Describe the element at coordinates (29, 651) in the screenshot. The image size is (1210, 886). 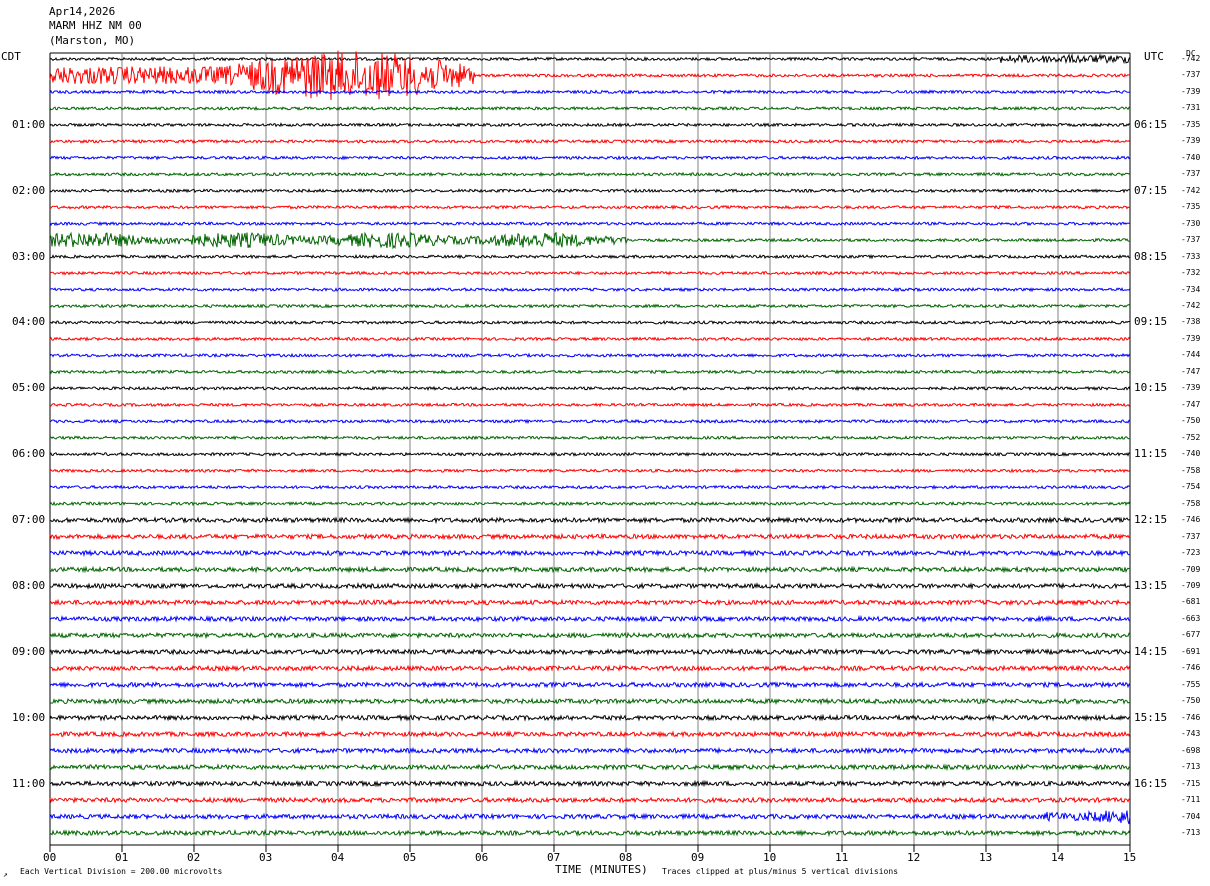
I see `left-hour-label: 09:00` at that location.